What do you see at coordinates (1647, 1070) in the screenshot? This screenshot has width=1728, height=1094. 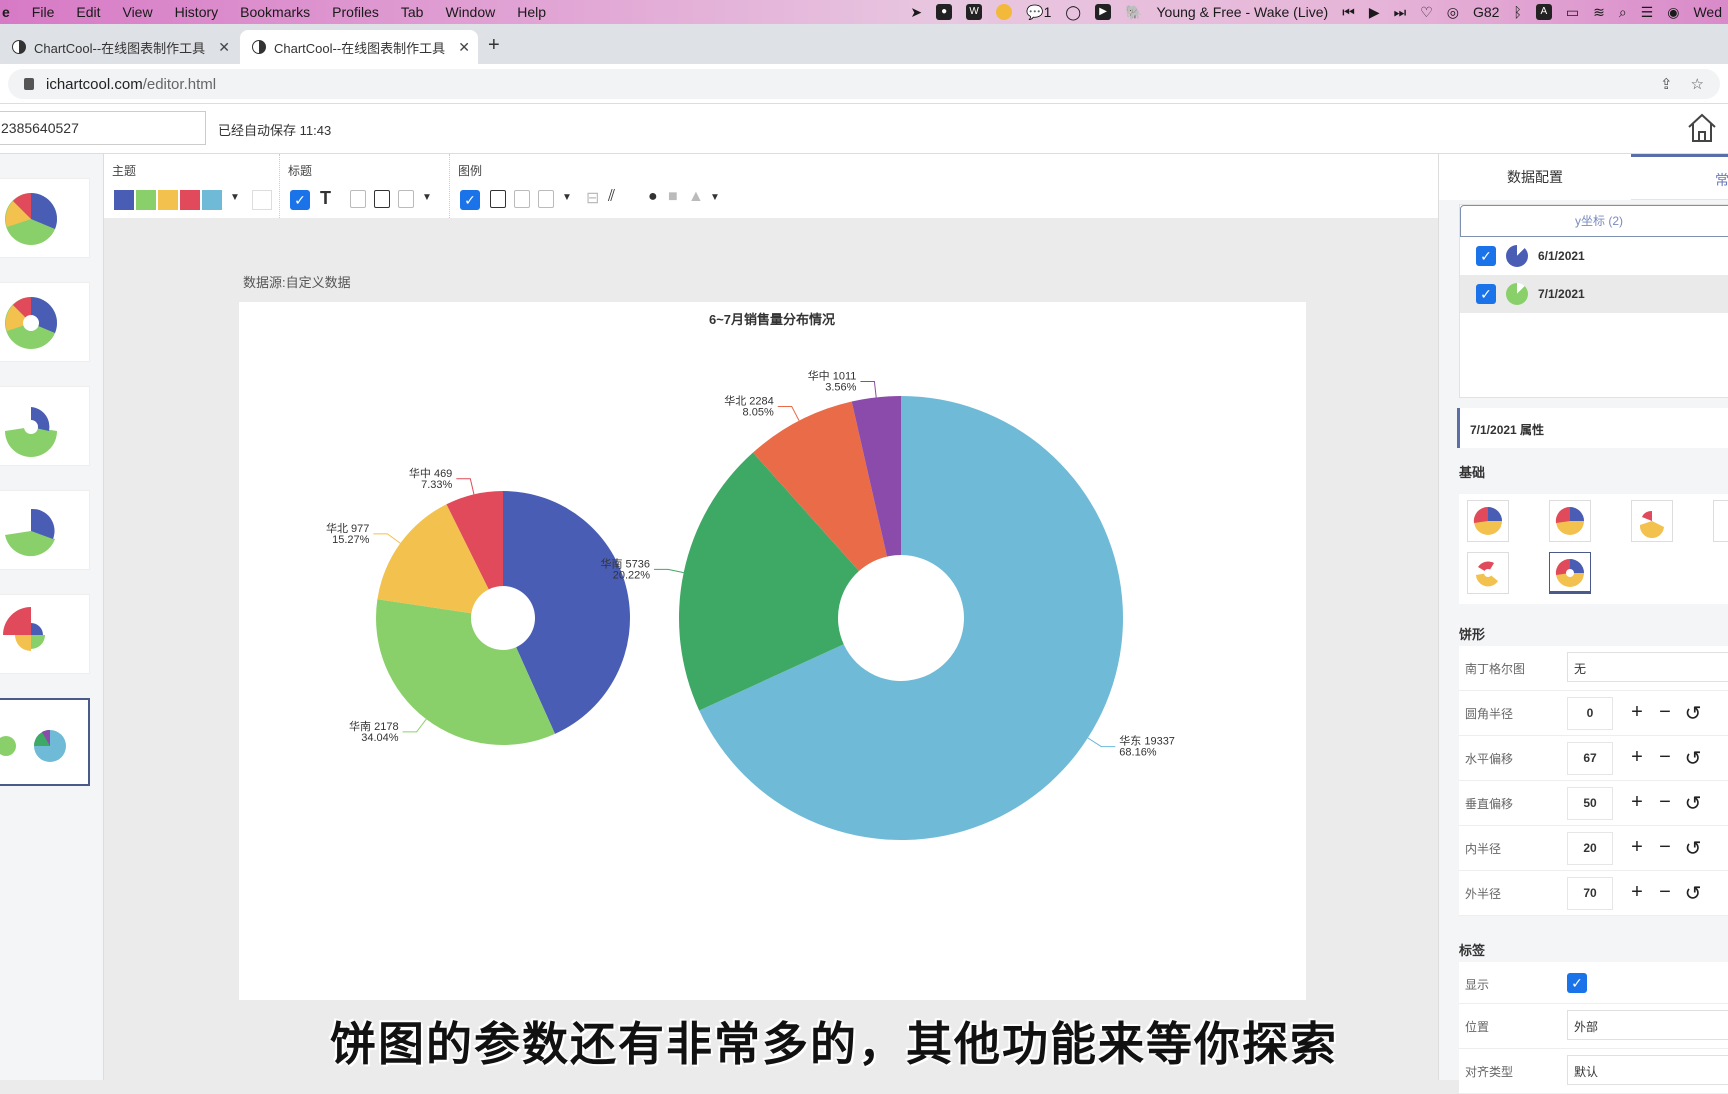 I see `label-align-select: 默认` at bounding box center [1647, 1070].